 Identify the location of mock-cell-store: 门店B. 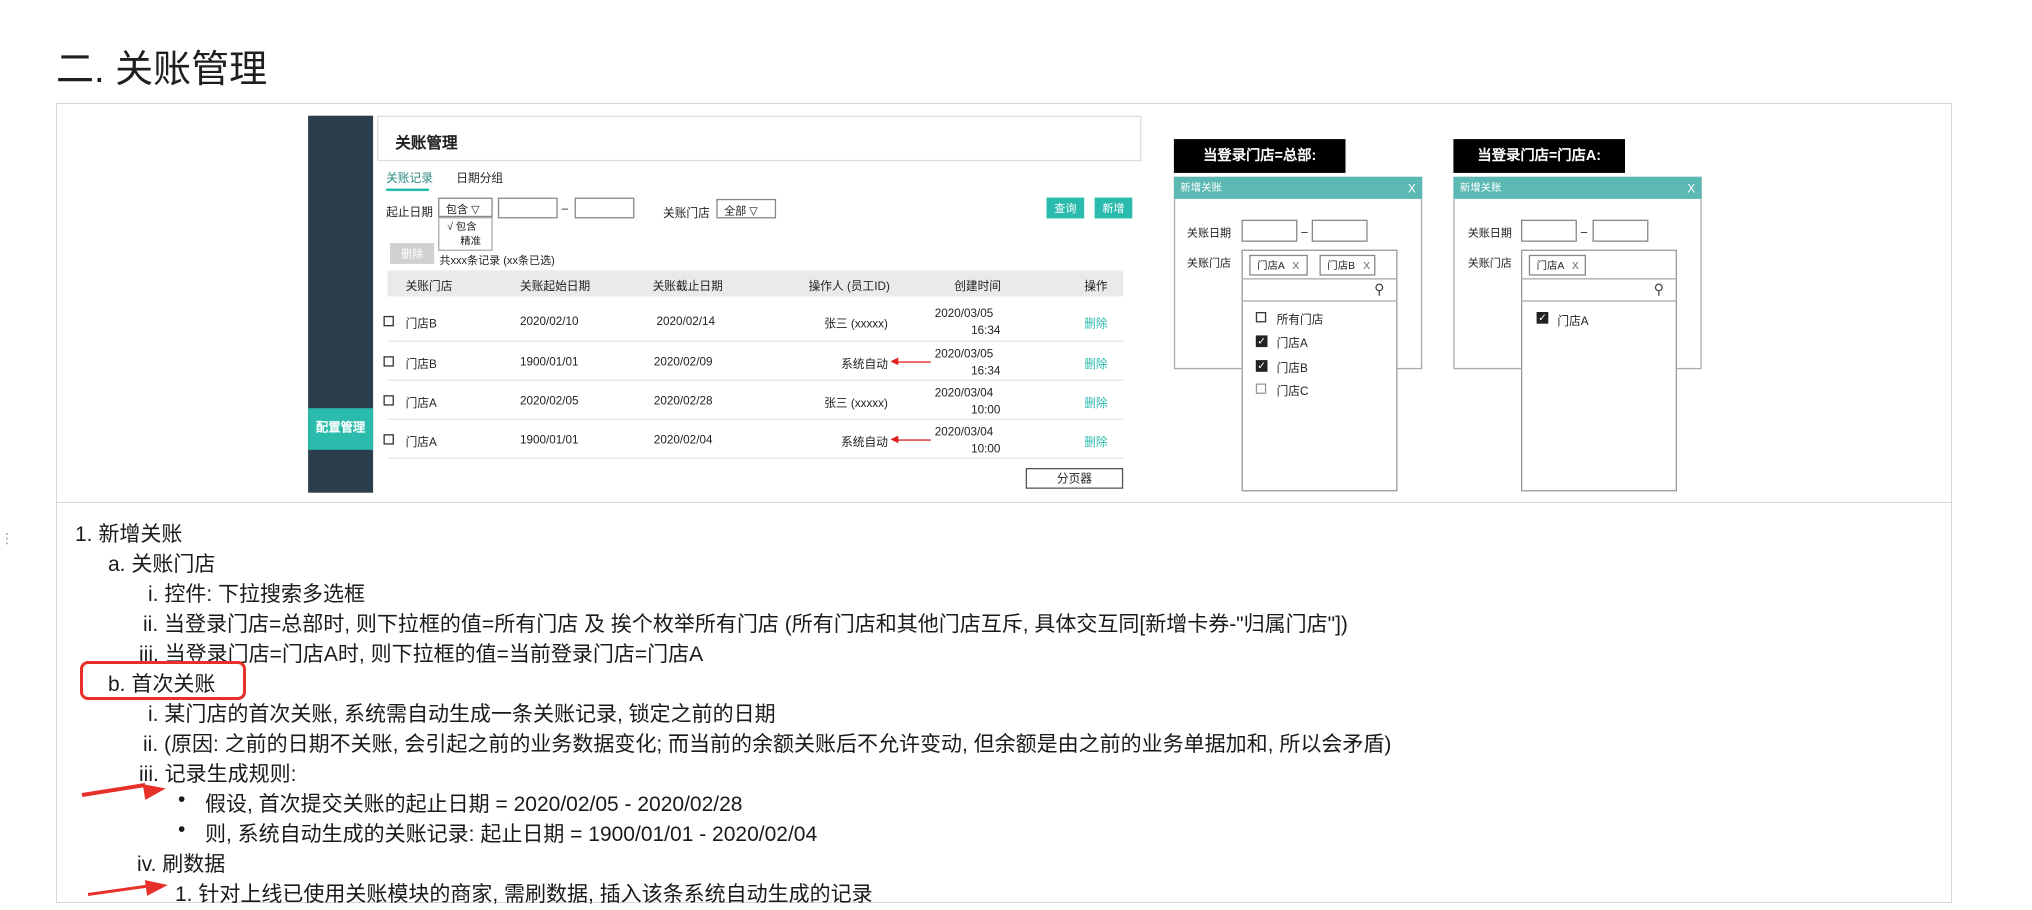
(421, 324).